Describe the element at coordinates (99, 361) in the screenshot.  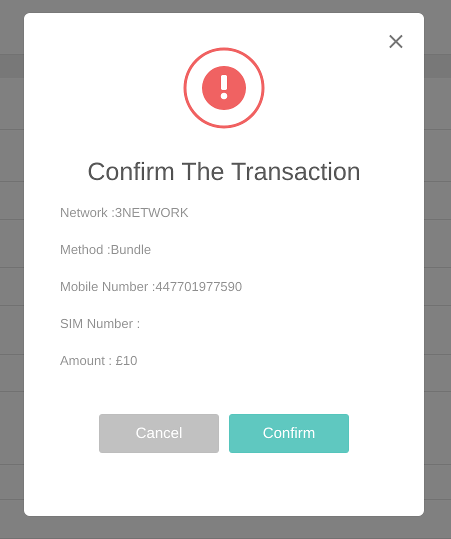
I see `detail-text: Amount : £10` at that location.